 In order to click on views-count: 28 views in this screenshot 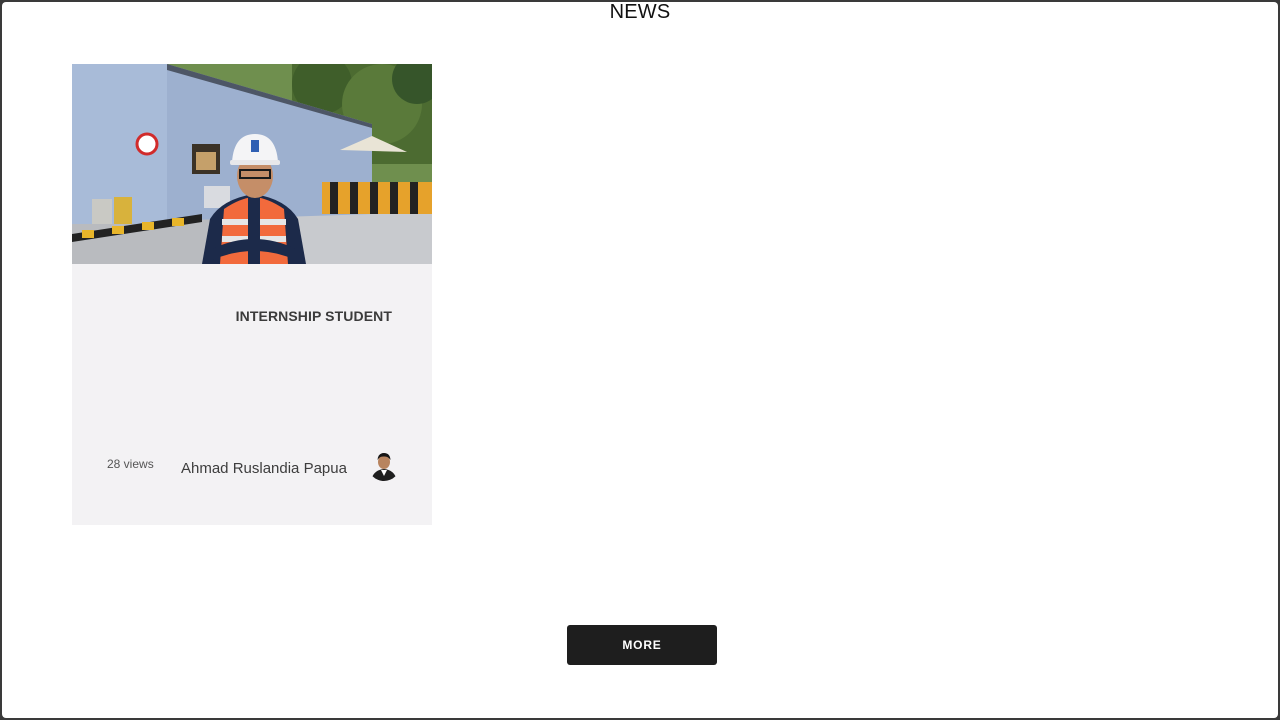, I will do `click(130, 464)`.